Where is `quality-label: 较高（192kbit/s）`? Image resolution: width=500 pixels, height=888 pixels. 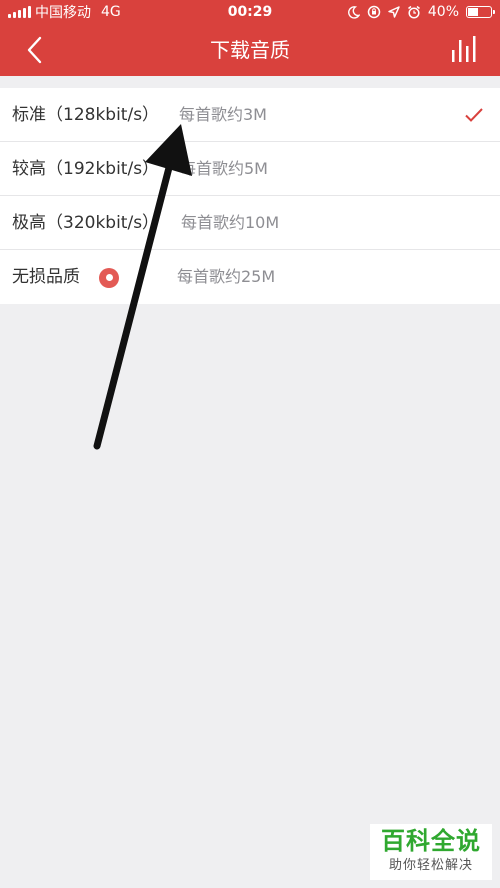
quality-label: 较高（192kbit/s） is located at coordinates (86, 169).